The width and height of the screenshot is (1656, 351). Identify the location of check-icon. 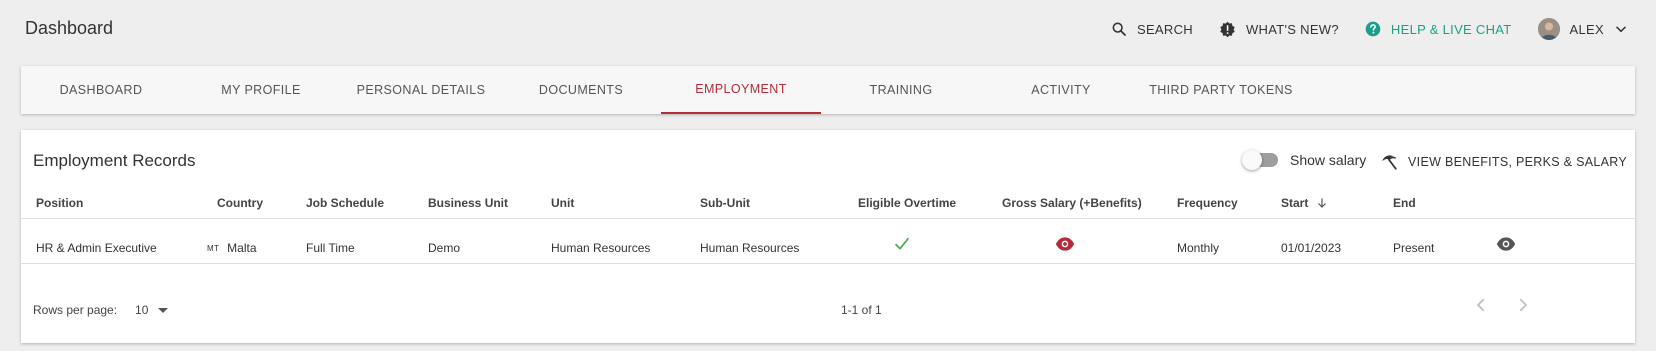
(902, 245).